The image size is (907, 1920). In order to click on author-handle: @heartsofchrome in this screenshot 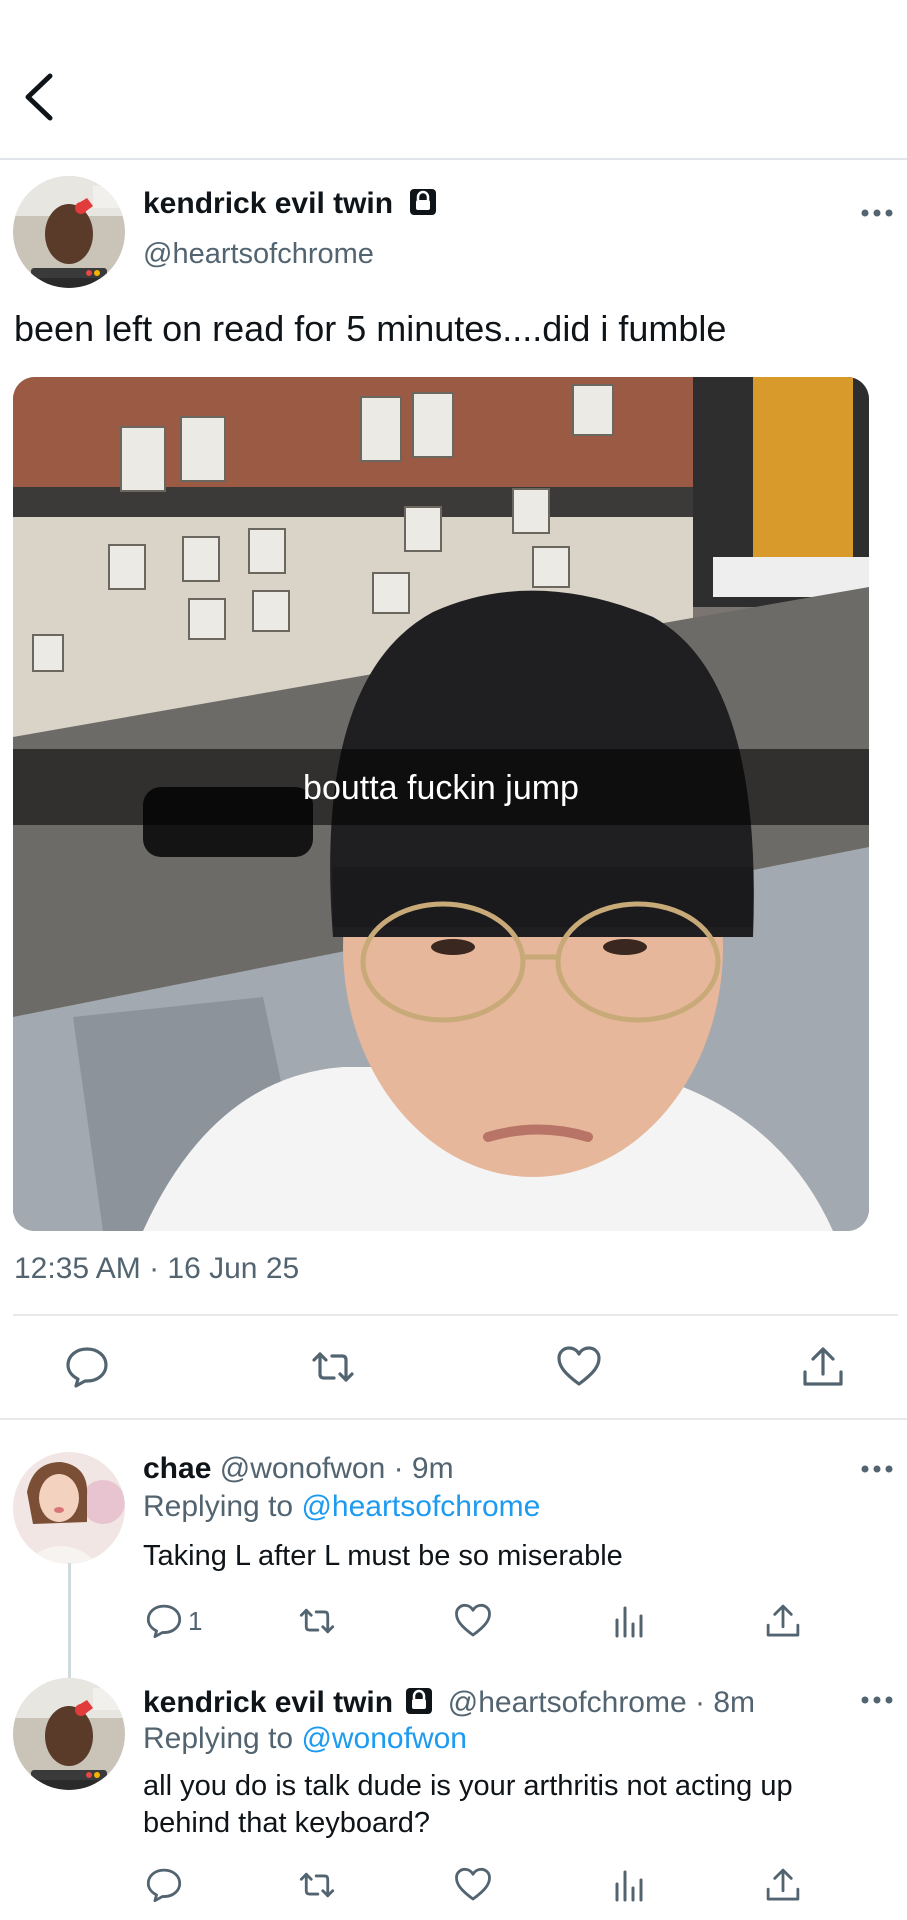, I will do `click(258, 254)`.